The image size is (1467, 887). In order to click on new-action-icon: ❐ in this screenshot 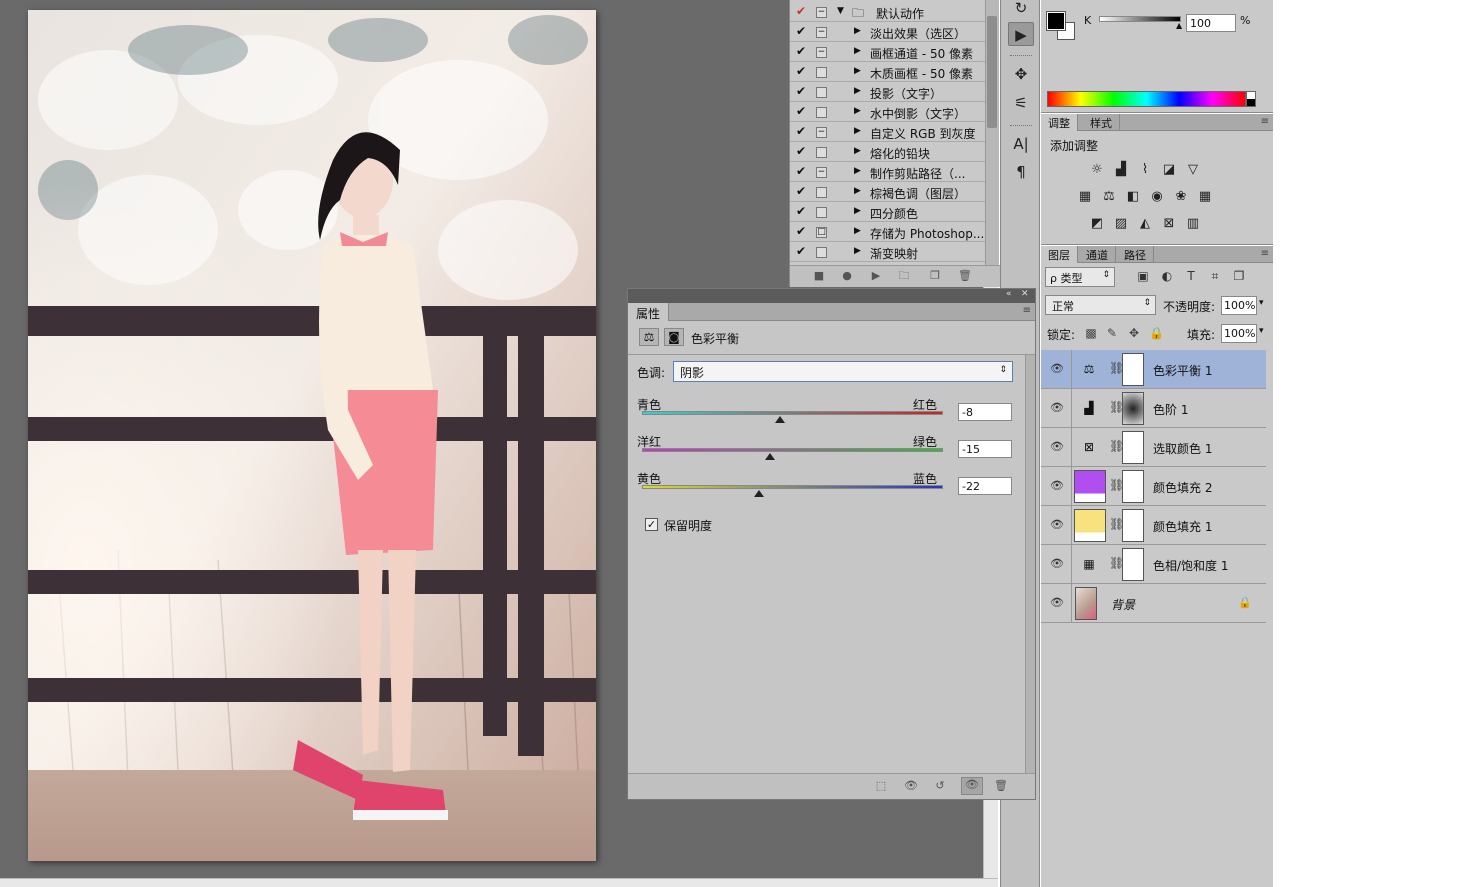, I will do `click(935, 276)`.